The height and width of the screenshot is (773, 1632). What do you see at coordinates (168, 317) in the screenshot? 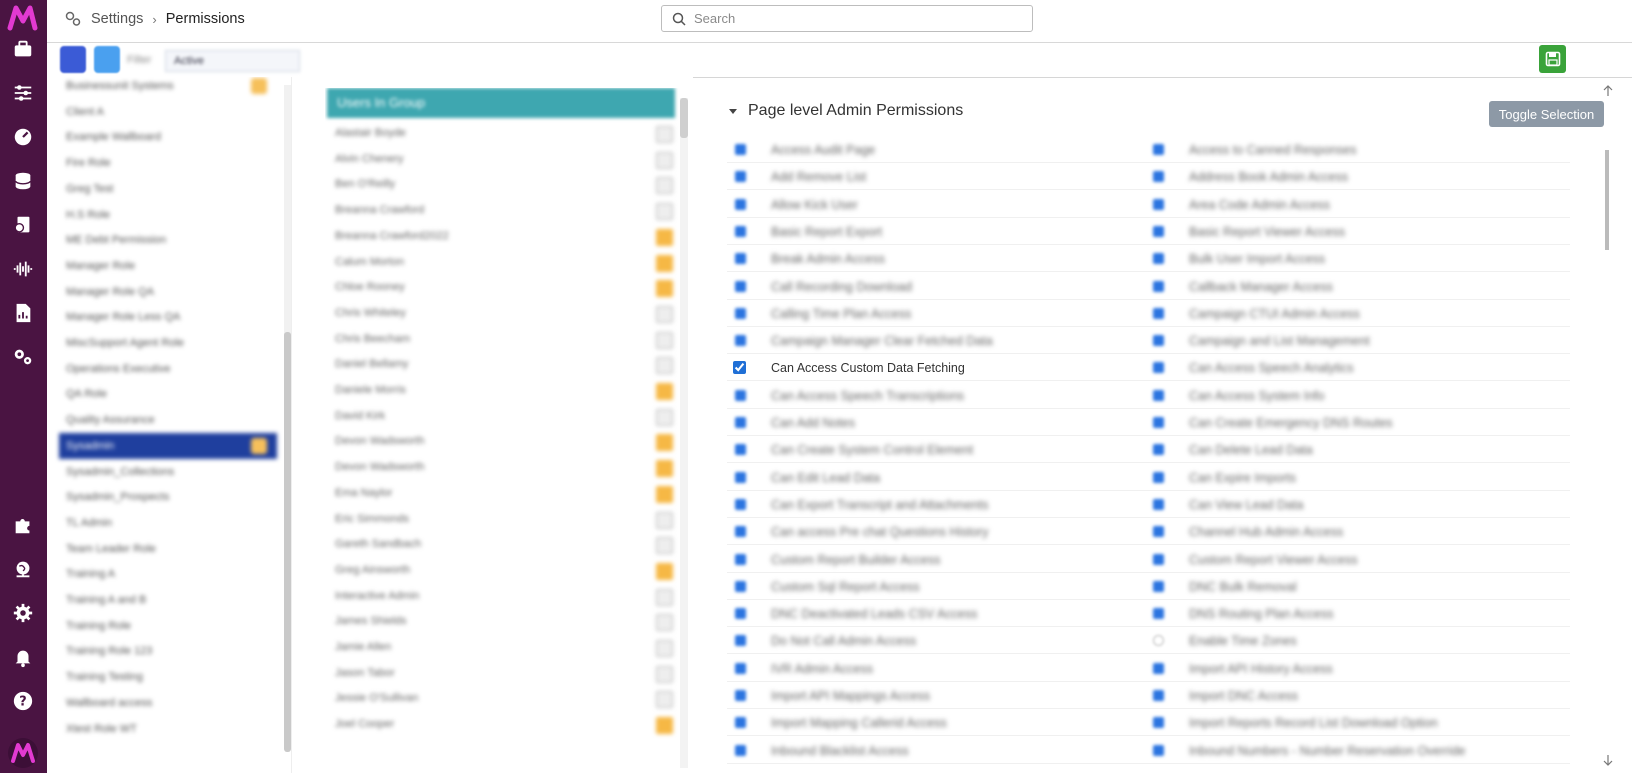
I see `group-list-item: Manager Role Less QA` at bounding box center [168, 317].